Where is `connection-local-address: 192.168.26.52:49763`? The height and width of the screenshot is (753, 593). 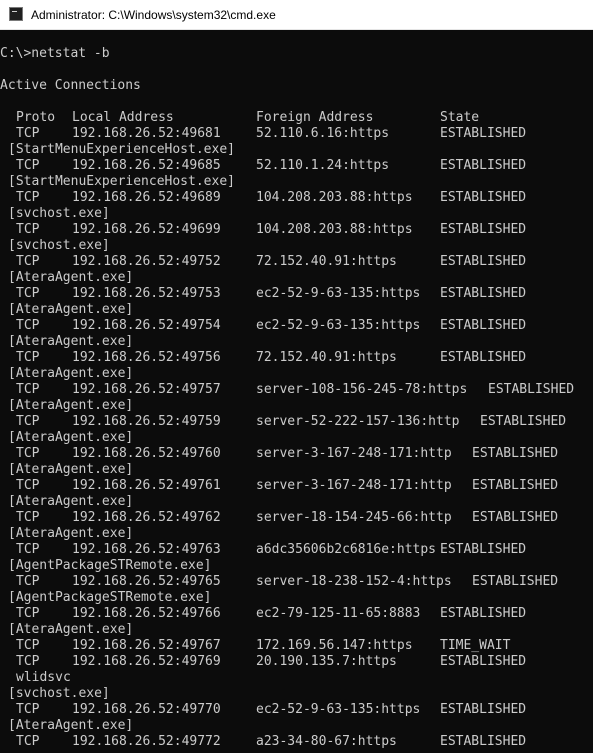 connection-local-address: 192.168.26.52:49763 is located at coordinates (146, 549).